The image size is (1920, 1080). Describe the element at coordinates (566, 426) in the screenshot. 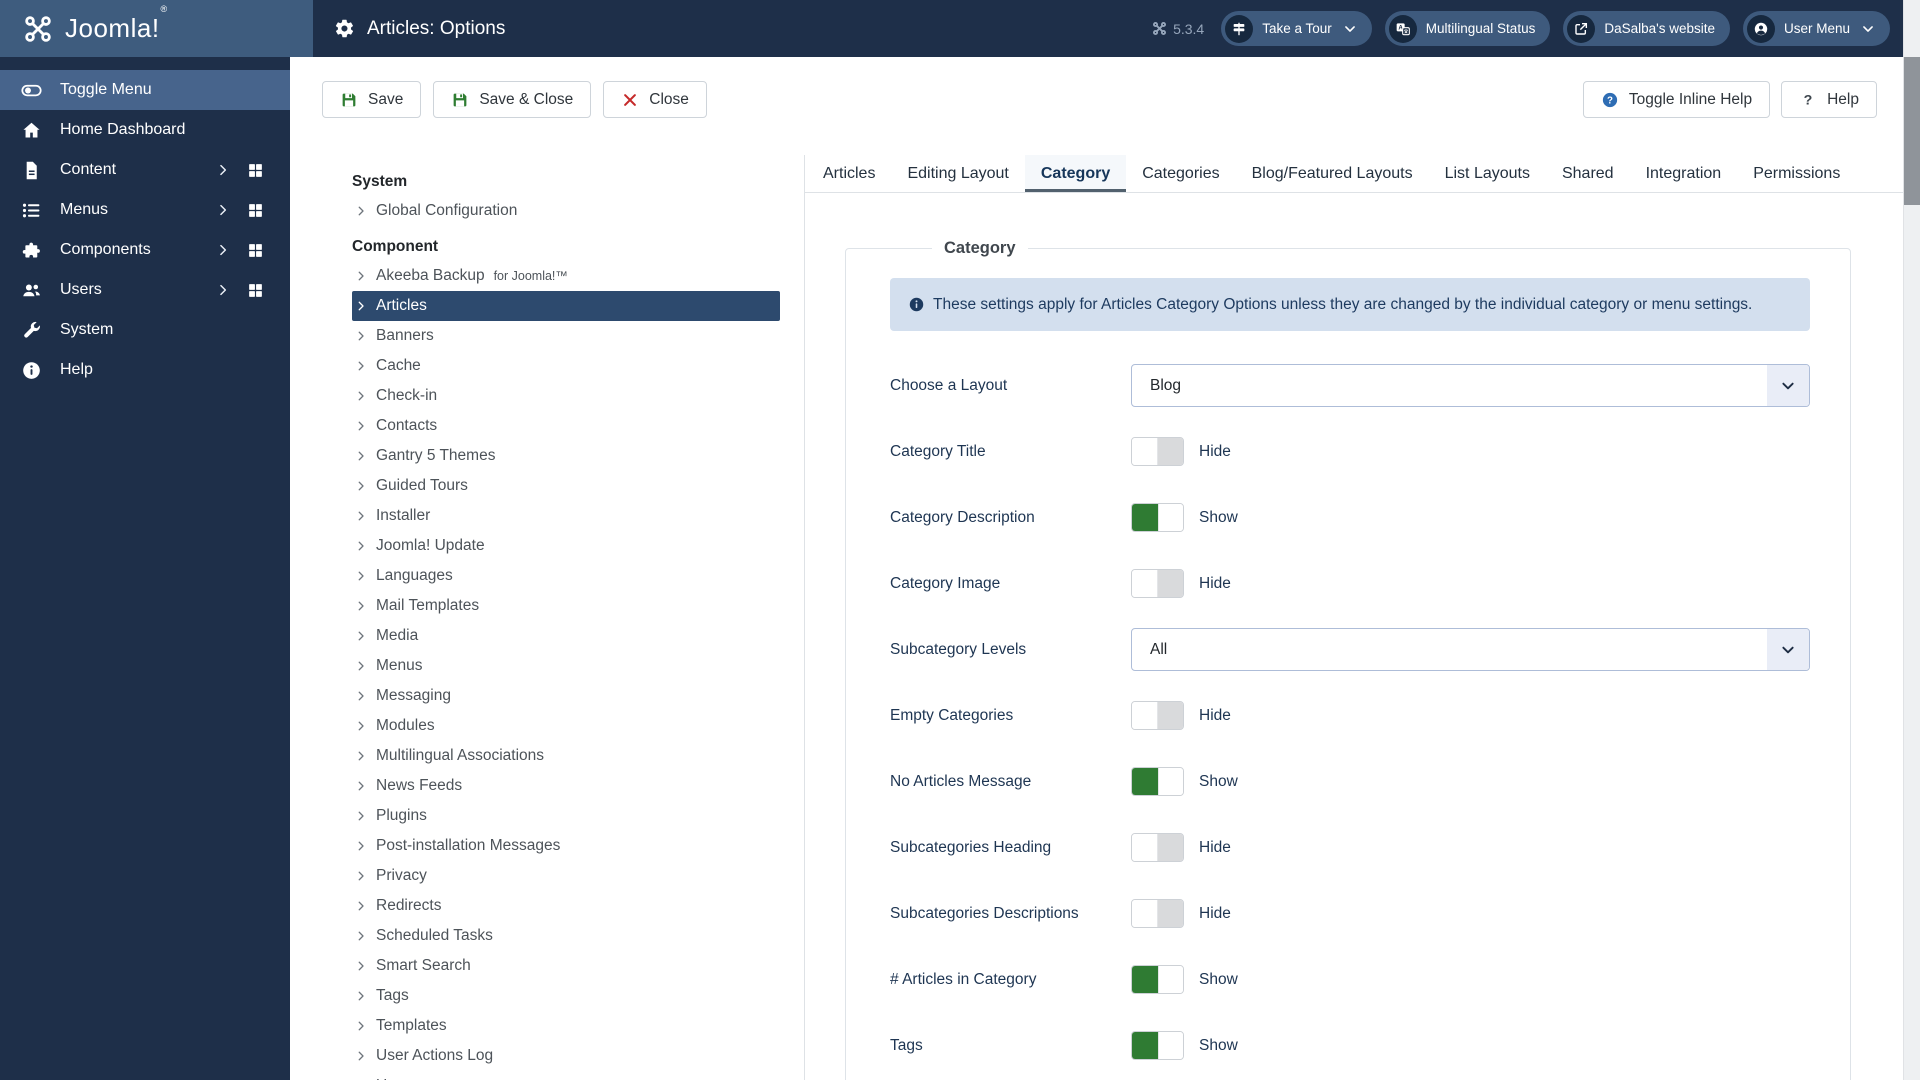

I see `options-item-contacts: Contacts` at that location.